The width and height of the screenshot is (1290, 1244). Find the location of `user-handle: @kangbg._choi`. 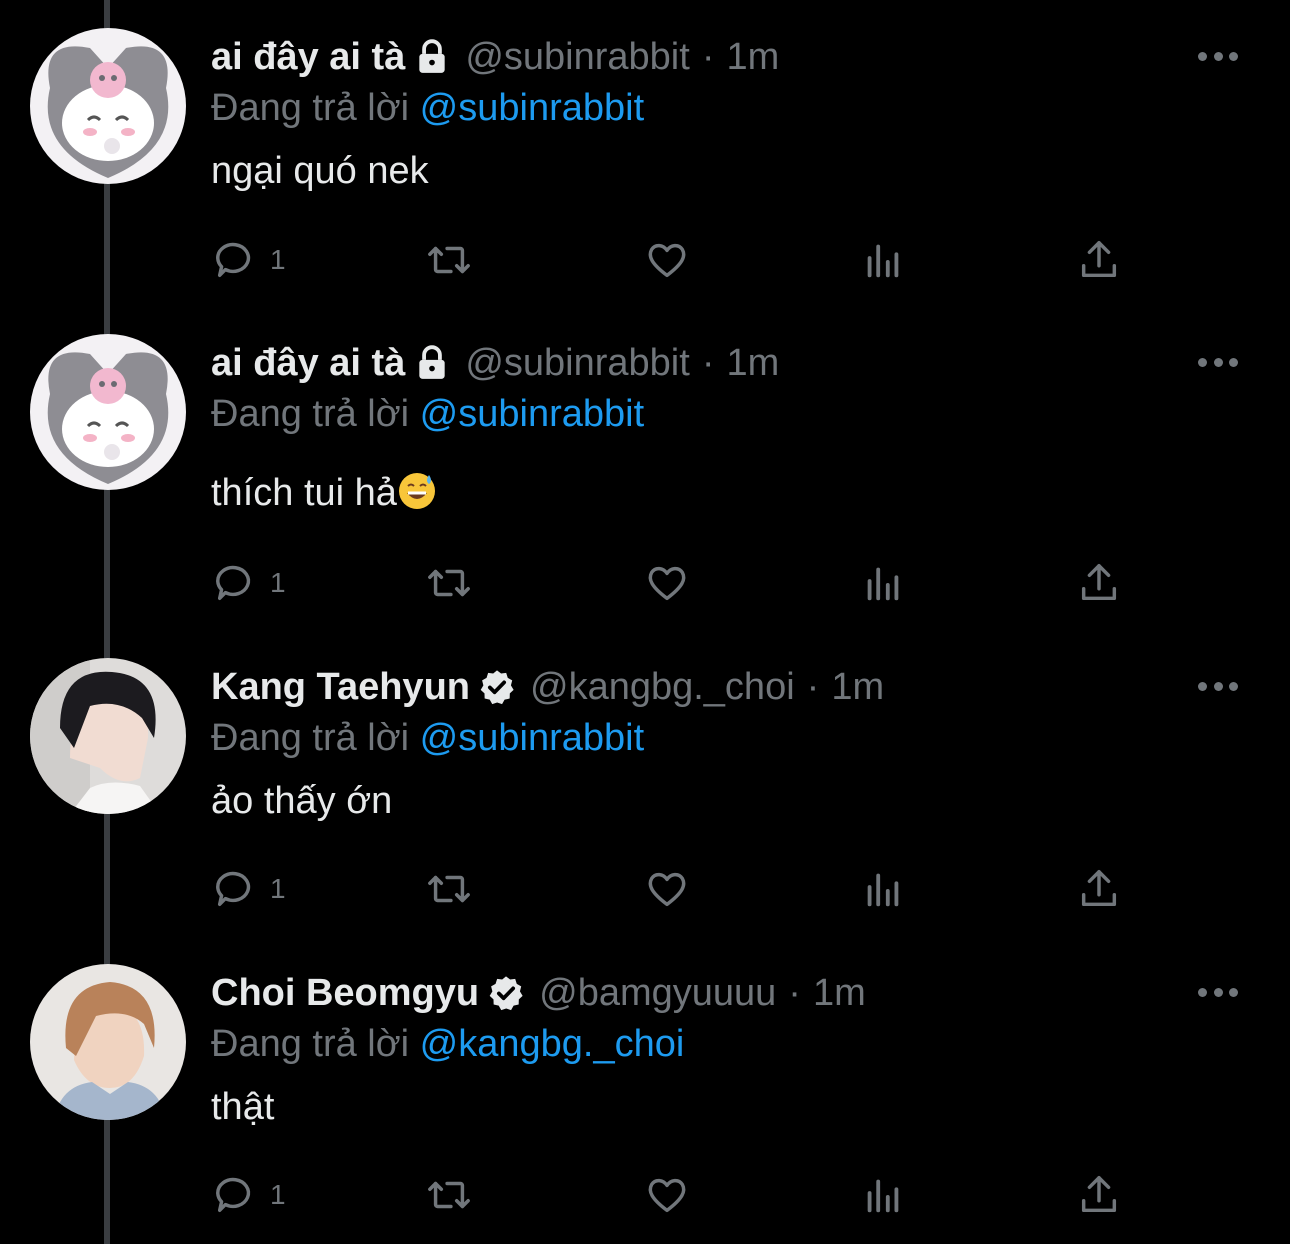

user-handle: @kangbg._choi is located at coordinates (662, 687).